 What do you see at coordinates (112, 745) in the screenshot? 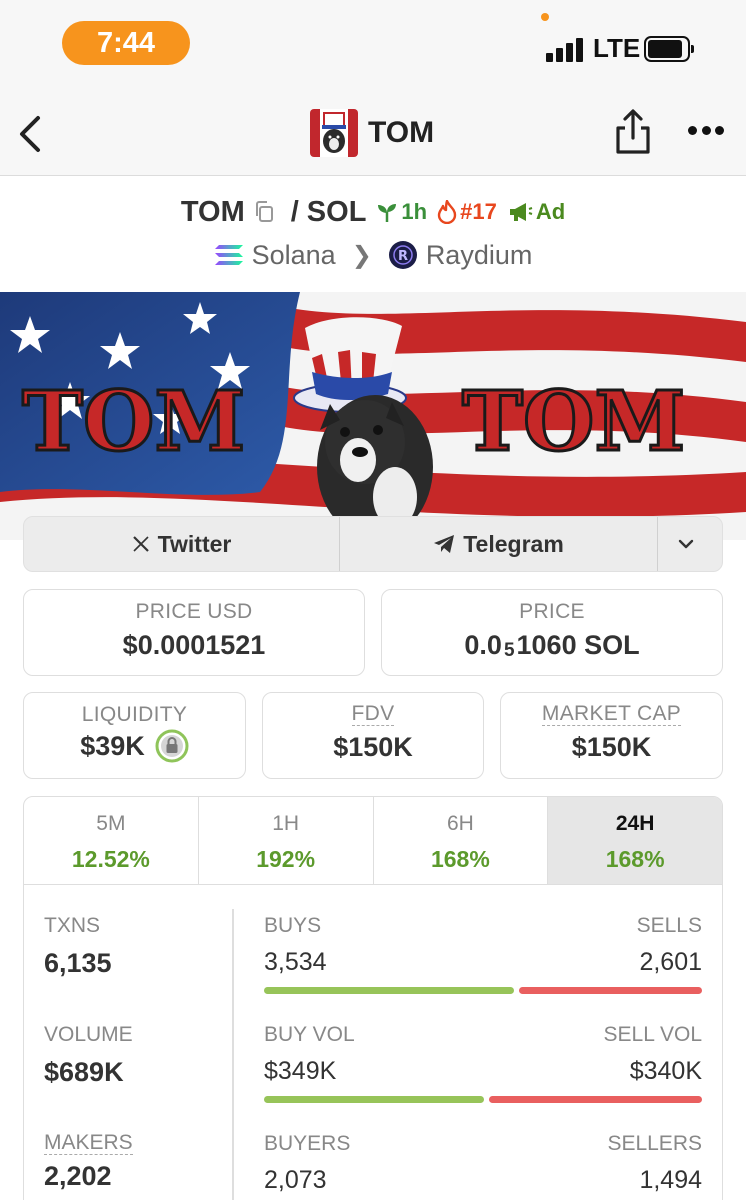
I see `liquidity-value: $39K` at bounding box center [112, 745].